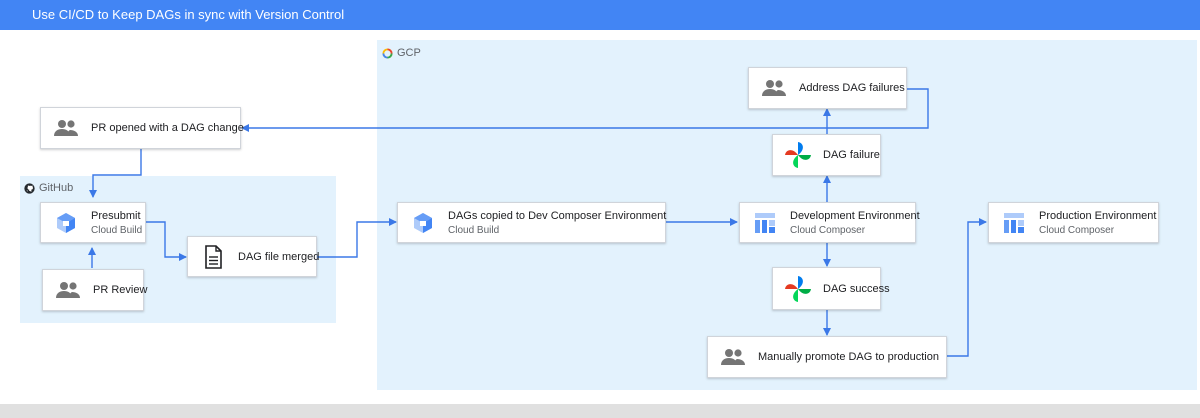 The height and width of the screenshot is (418, 1200). I want to click on document-icon, so click(213, 257).